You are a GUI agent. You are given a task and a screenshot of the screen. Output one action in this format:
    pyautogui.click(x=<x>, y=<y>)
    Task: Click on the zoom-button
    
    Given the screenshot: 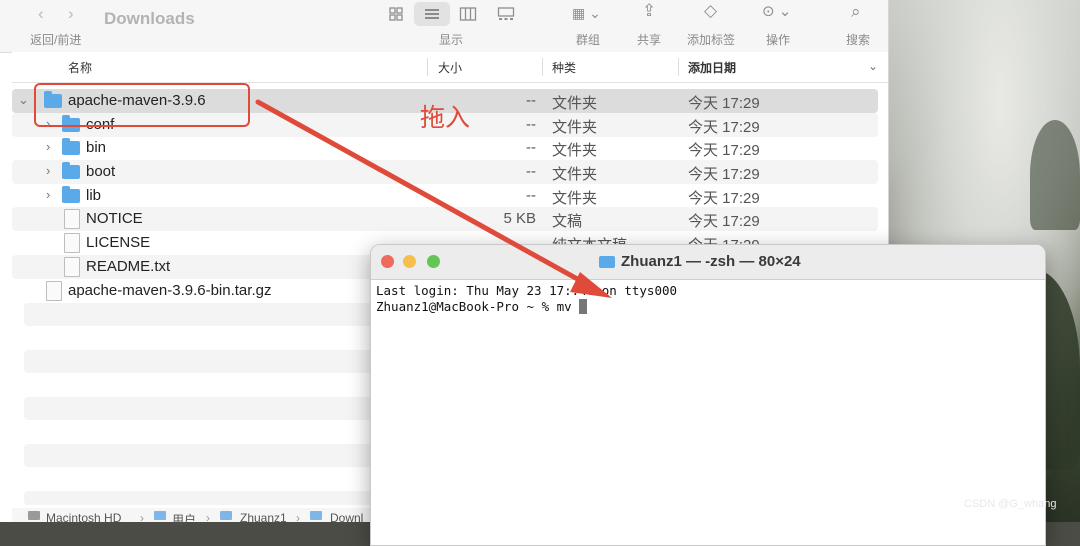 What is the action you would take?
    pyautogui.click(x=433, y=261)
    